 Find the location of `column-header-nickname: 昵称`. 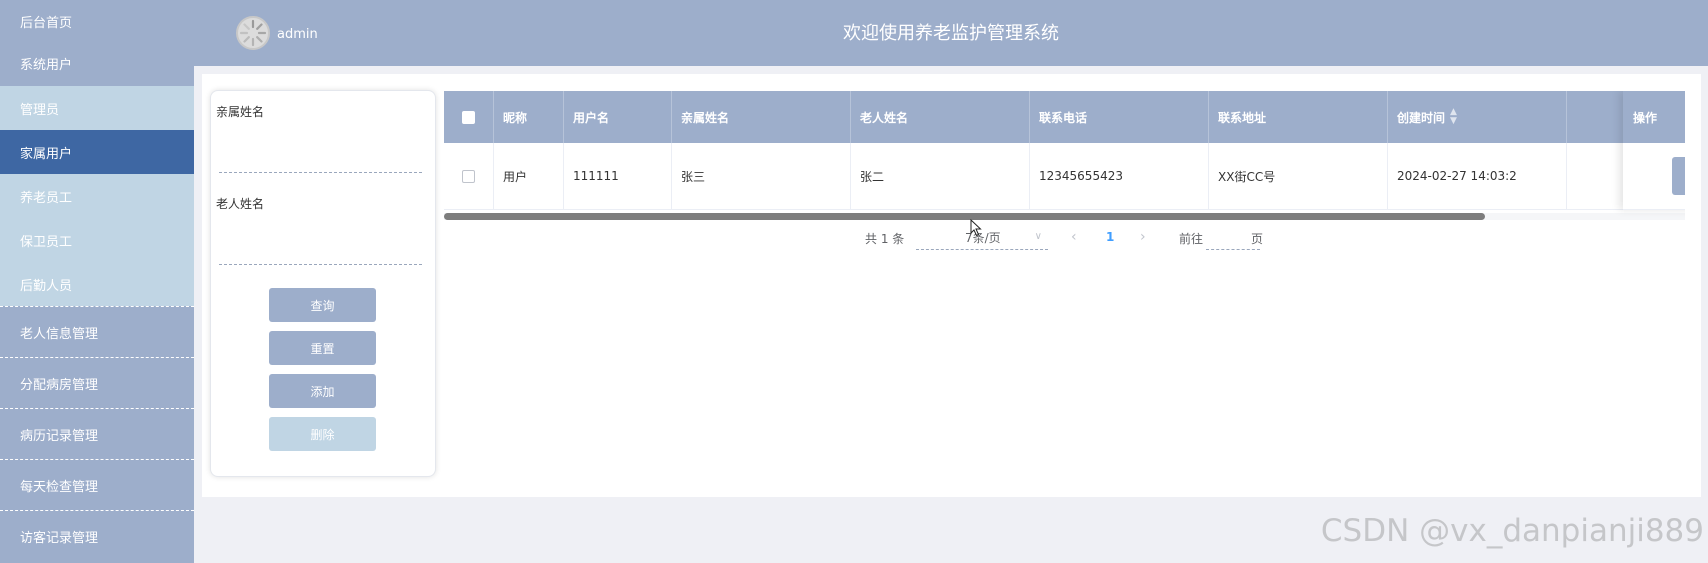

column-header-nickname: 昵称 is located at coordinates (529, 117).